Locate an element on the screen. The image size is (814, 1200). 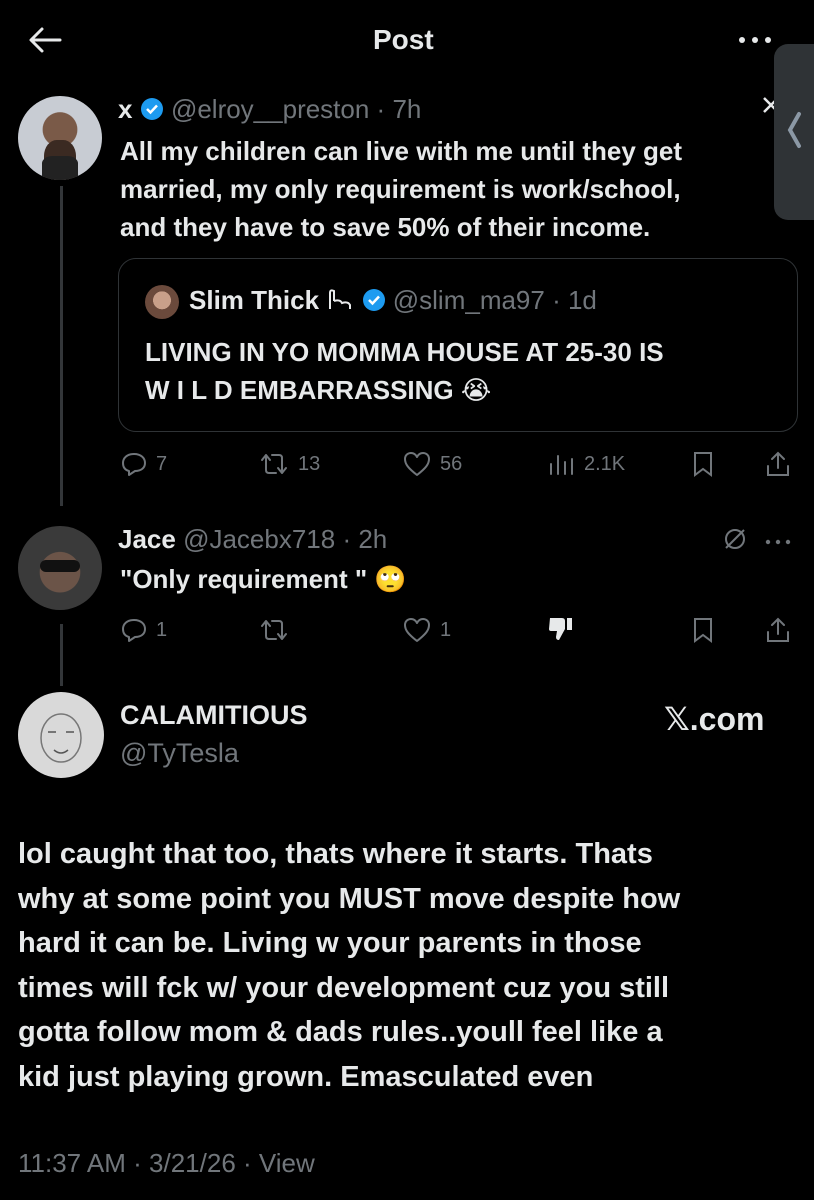
page-title: Post is located at coordinates (403, 39).